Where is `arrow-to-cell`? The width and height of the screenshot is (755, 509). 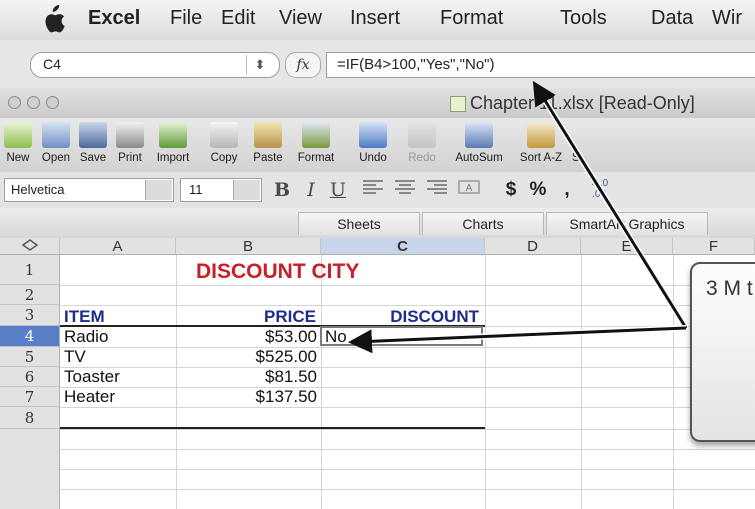 arrow-to-cell is located at coordinates (517, 339).